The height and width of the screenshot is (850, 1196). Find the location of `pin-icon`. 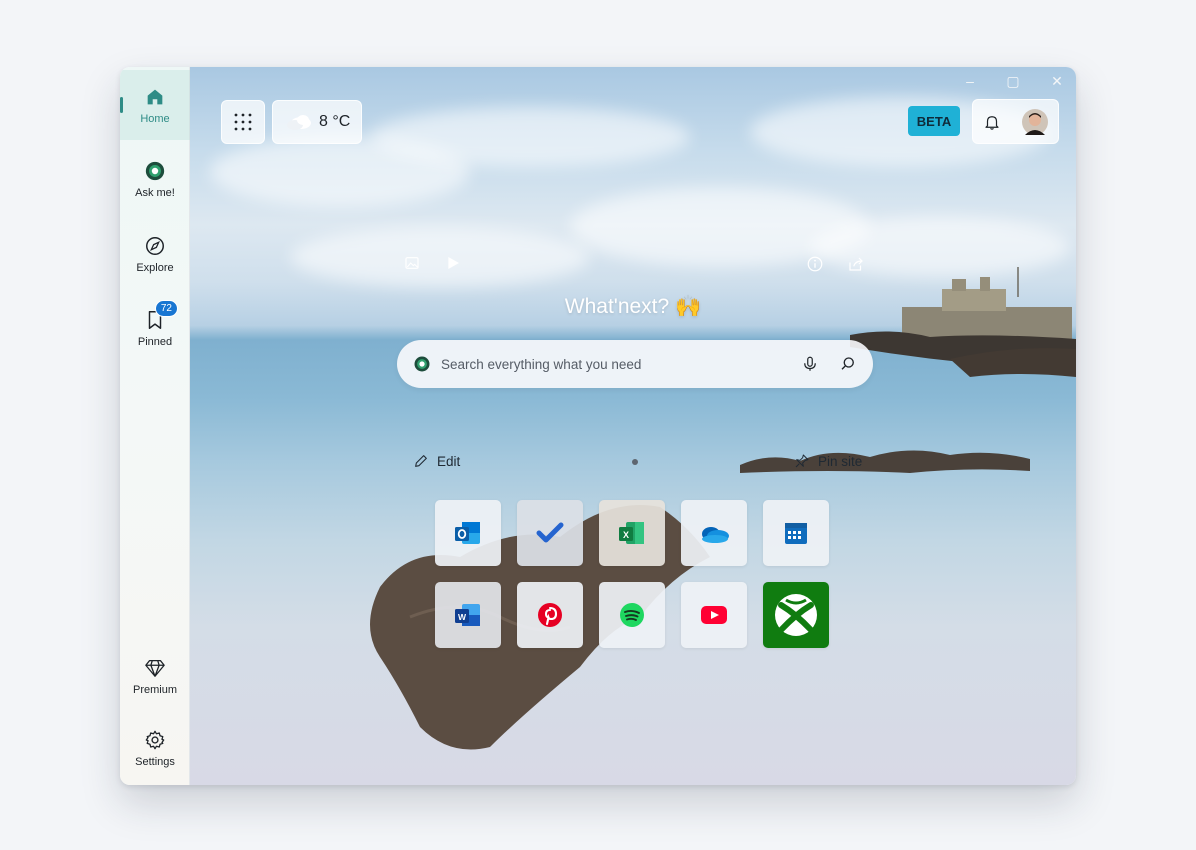

pin-icon is located at coordinates (802, 461).